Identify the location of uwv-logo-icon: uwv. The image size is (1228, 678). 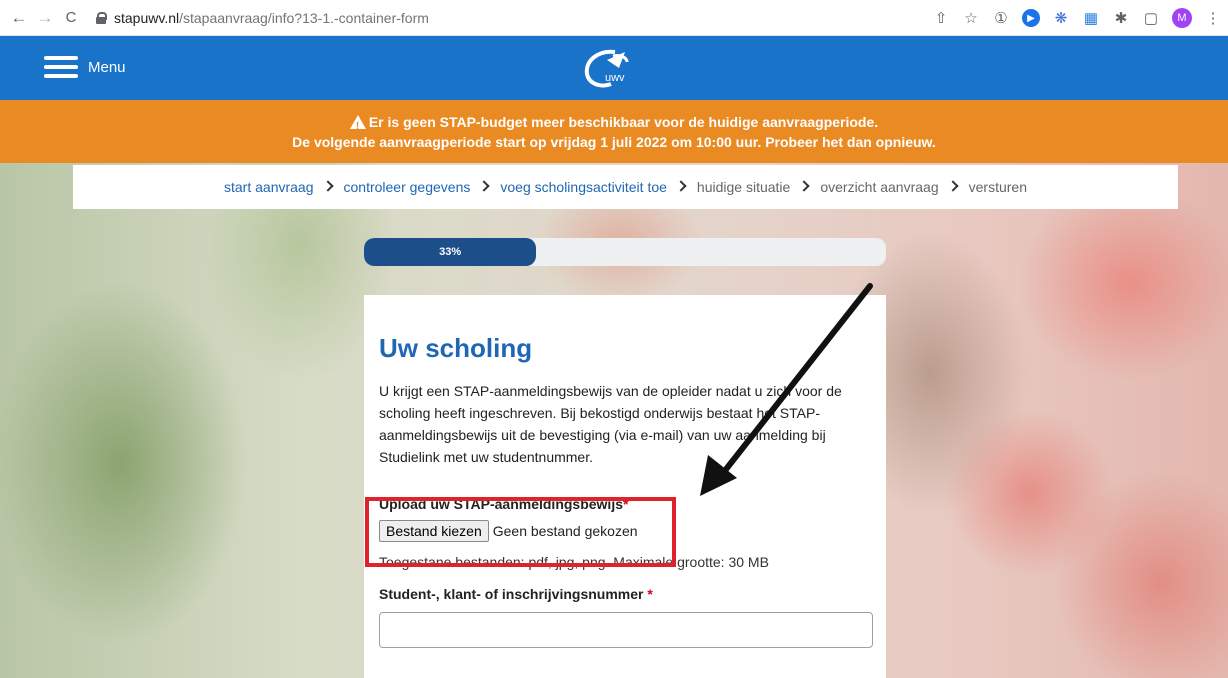
(607, 68).